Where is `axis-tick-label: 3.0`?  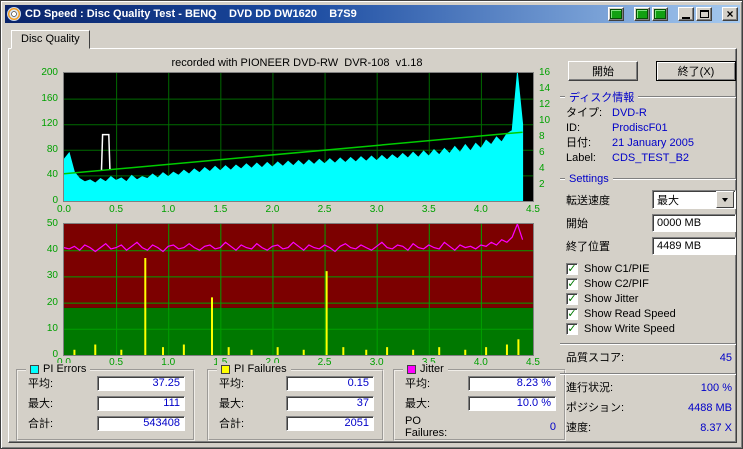
axis-tick-label: 3.0 is located at coordinates (376, 362).